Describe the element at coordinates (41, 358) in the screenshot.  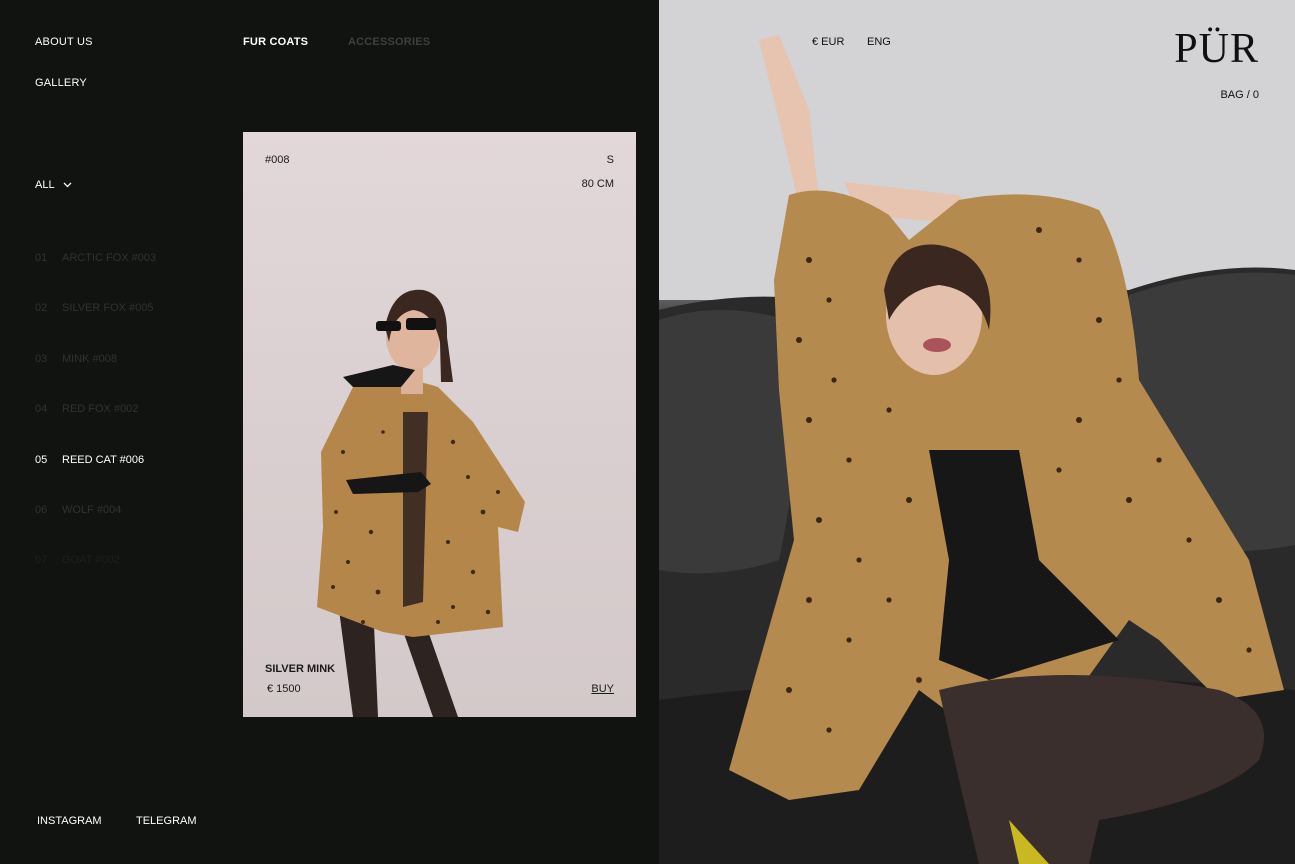
I see `coat-number: 03` at that location.